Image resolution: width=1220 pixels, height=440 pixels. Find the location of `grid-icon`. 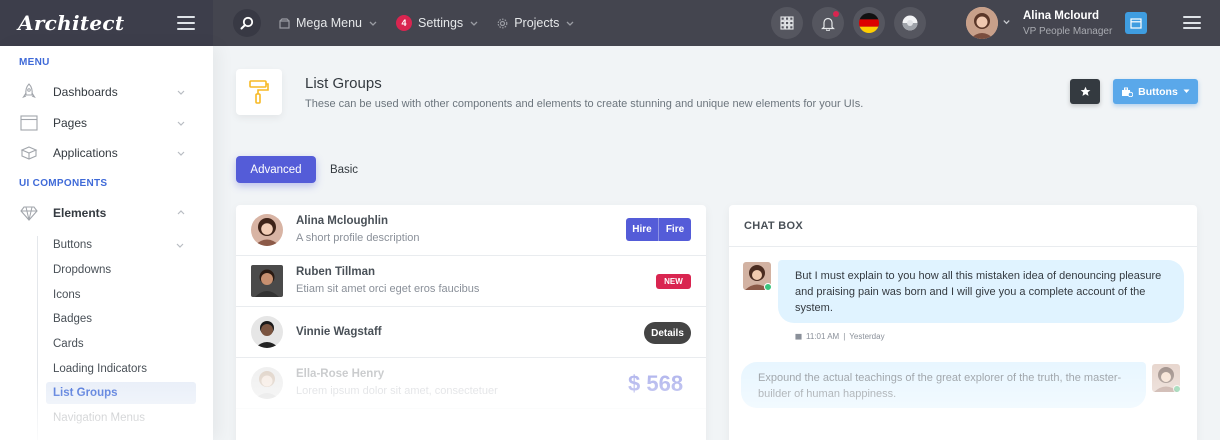

grid-icon is located at coordinates (787, 23).